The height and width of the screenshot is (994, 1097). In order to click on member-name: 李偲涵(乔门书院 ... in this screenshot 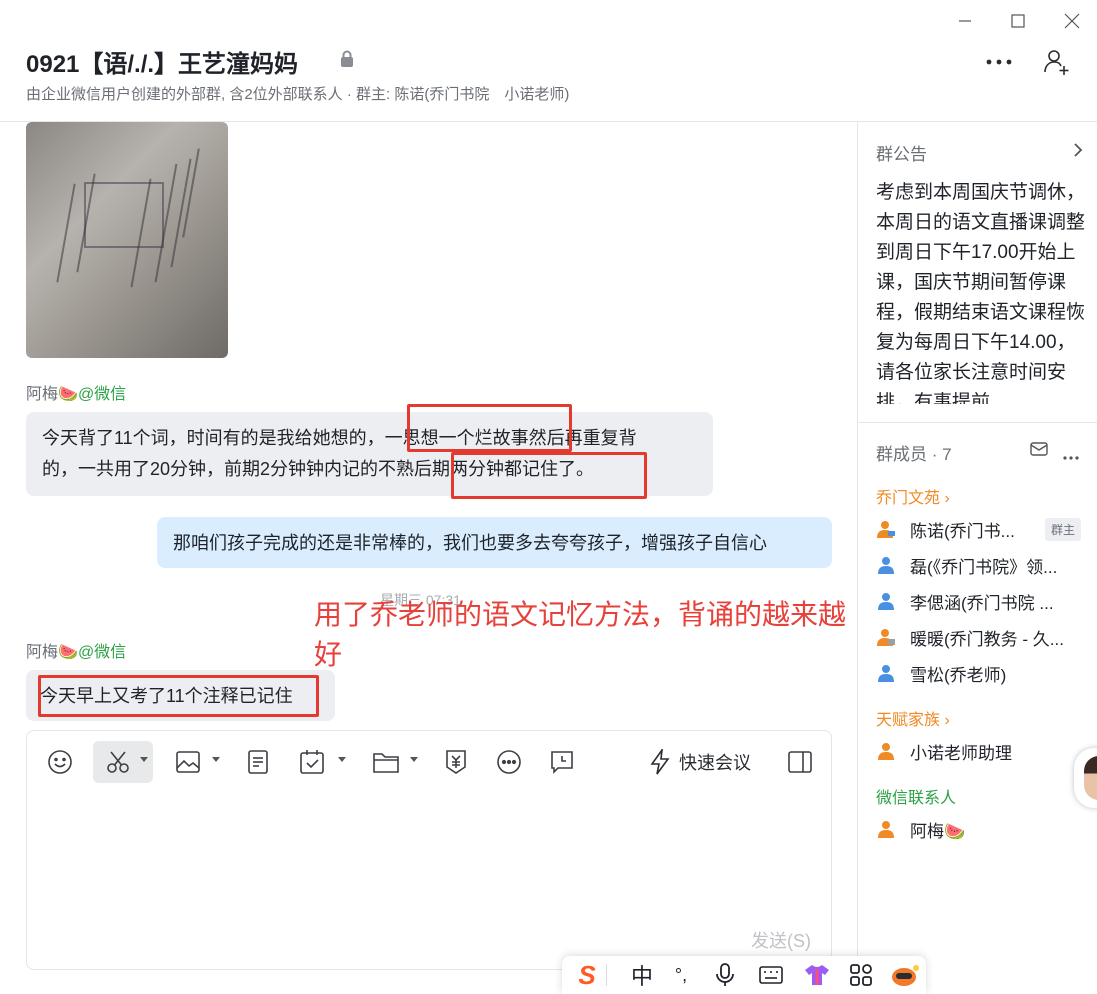, I will do `click(982, 603)`.